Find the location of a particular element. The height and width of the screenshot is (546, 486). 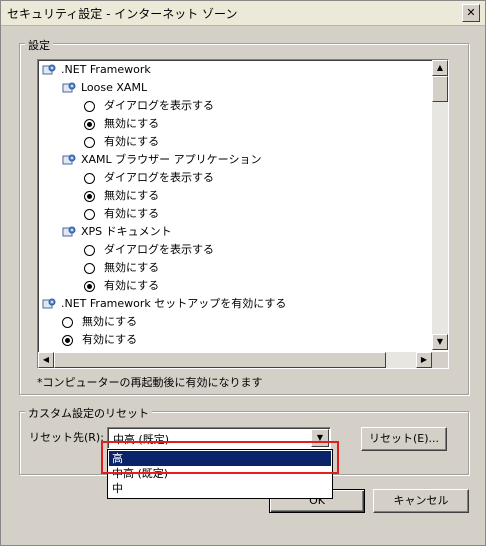

tree-item-label: XAML ブラウザー アプリケーション is located at coordinates (171, 159).